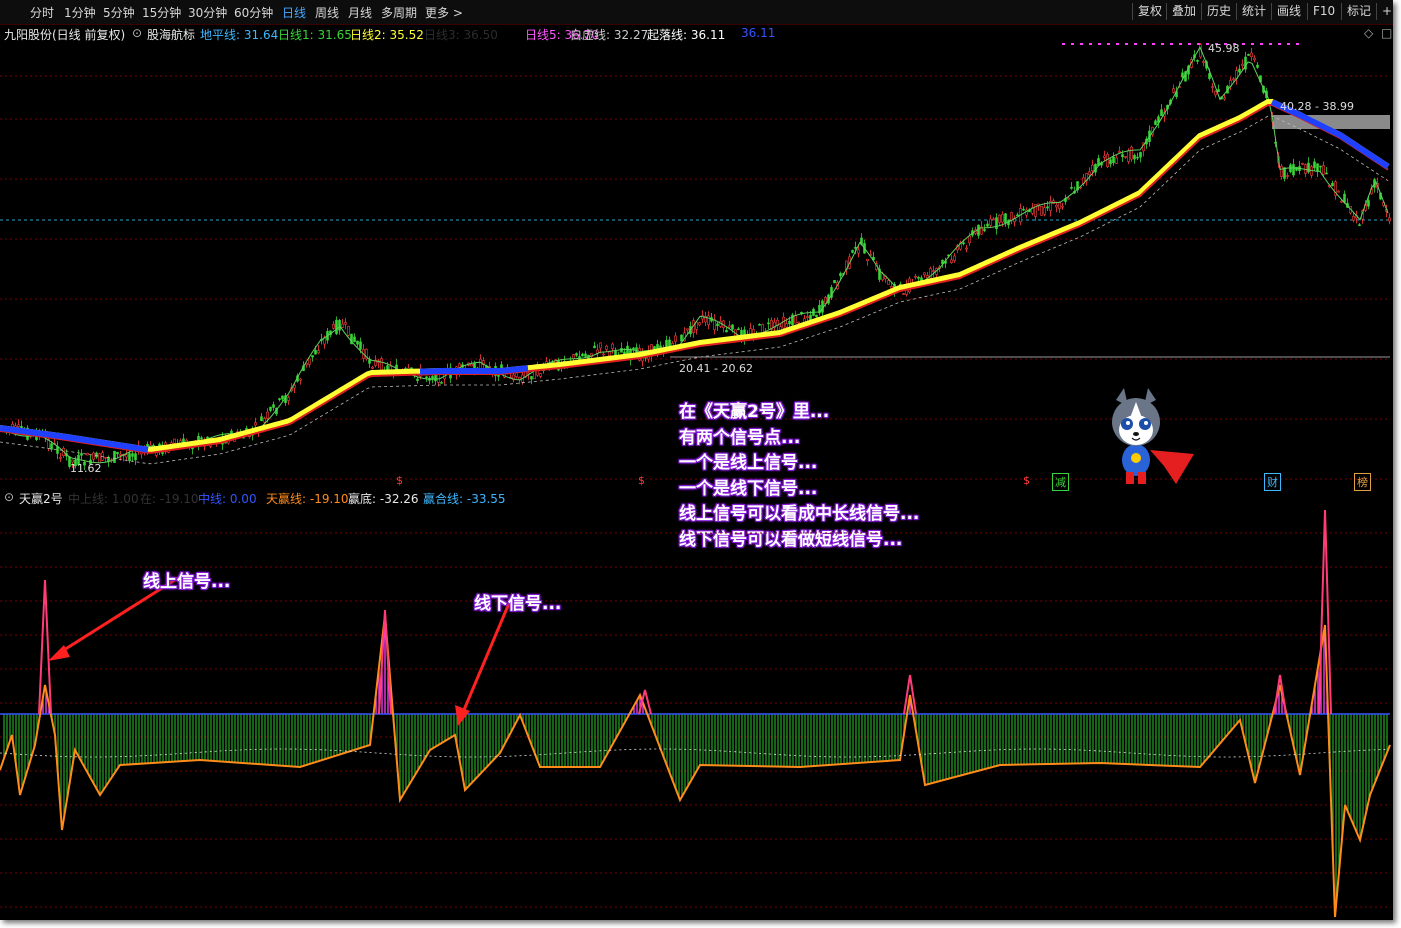  What do you see at coordinates (758, 33) in the screenshot?
I see `legend-value: 36.11` at bounding box center [758, 33].